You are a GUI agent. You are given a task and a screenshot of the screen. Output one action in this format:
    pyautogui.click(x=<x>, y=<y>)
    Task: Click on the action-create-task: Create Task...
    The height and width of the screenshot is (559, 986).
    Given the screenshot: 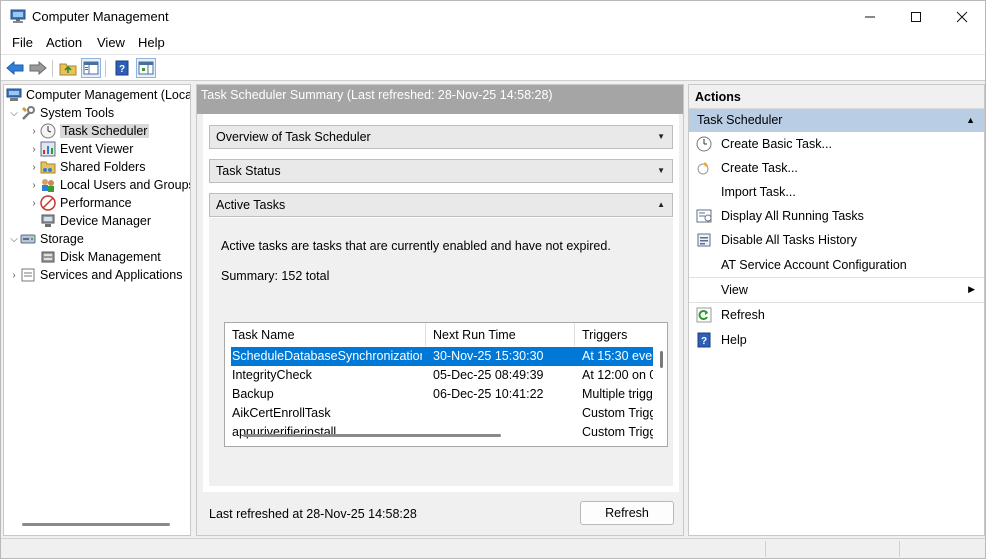 What is the action you would take?
    pyautogui.click(x=836, y=169)
    